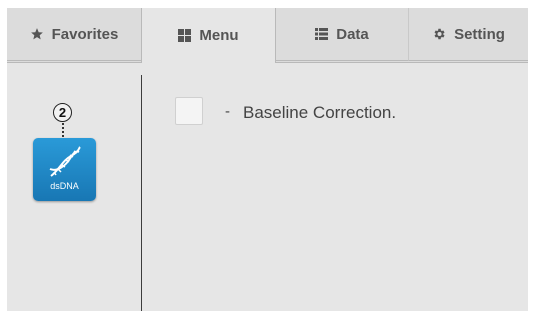 This screenshot has width=535, height=311. I want to click on tab-menu: Menu, so click(208, 35).